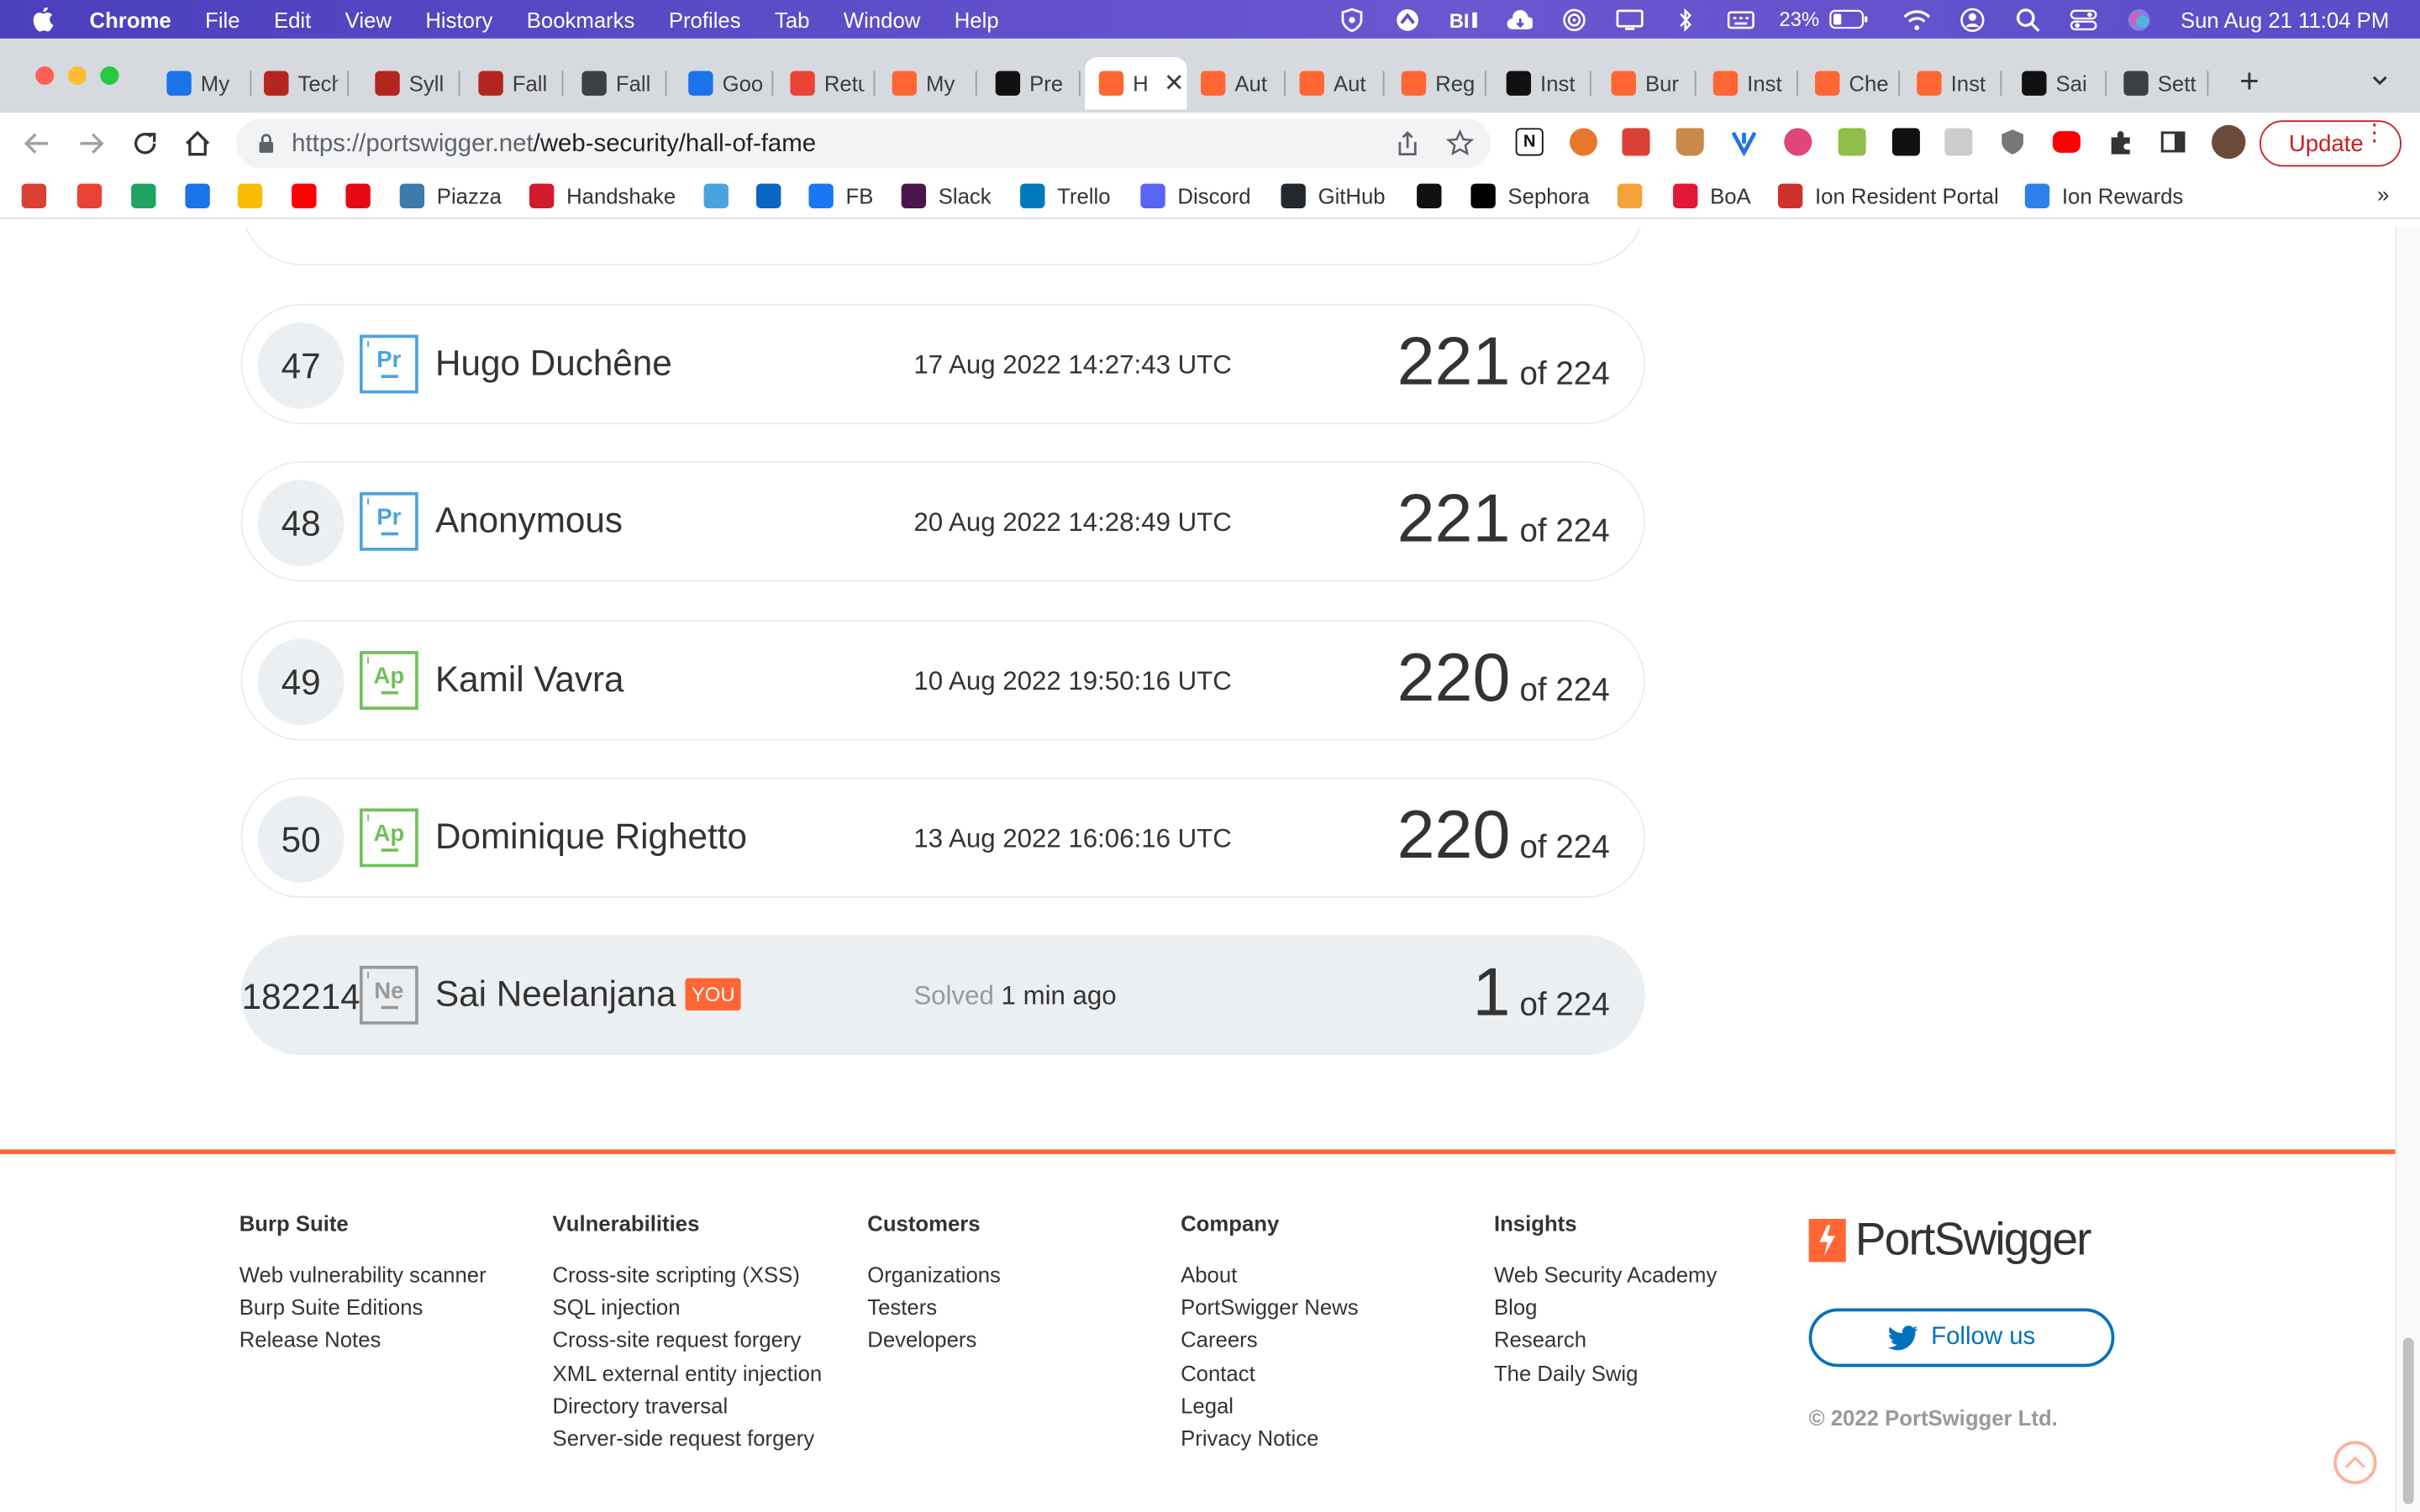 The width and height of the screenshot is (2420, 1512). What do you see at coordinates (1463, 19) in the screenshot?
I see `bi-app-icon: BI` at bounding box center [1463, 19].